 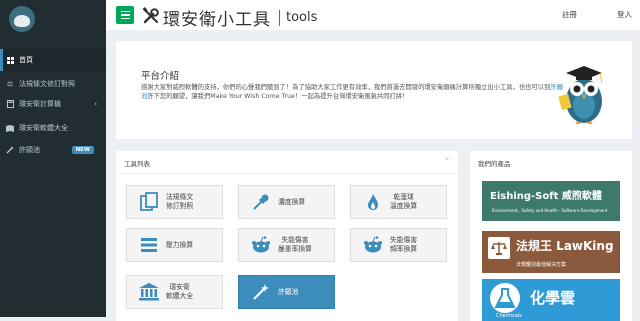 I want to click on sidebar-item-label: 法規條文修訂對照, so click(x=47, y=84).